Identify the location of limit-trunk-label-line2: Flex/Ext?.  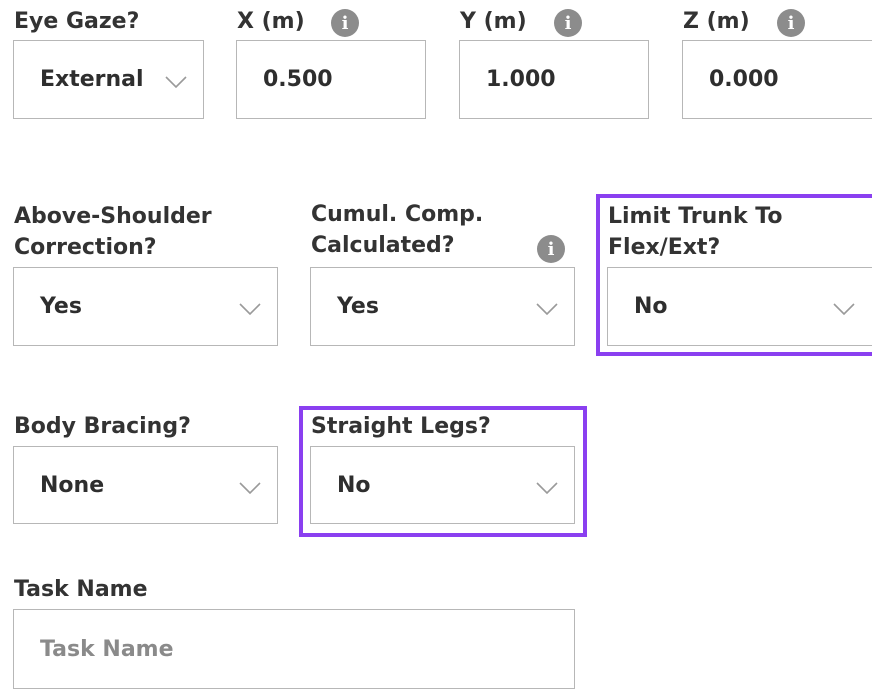
(664, 247).